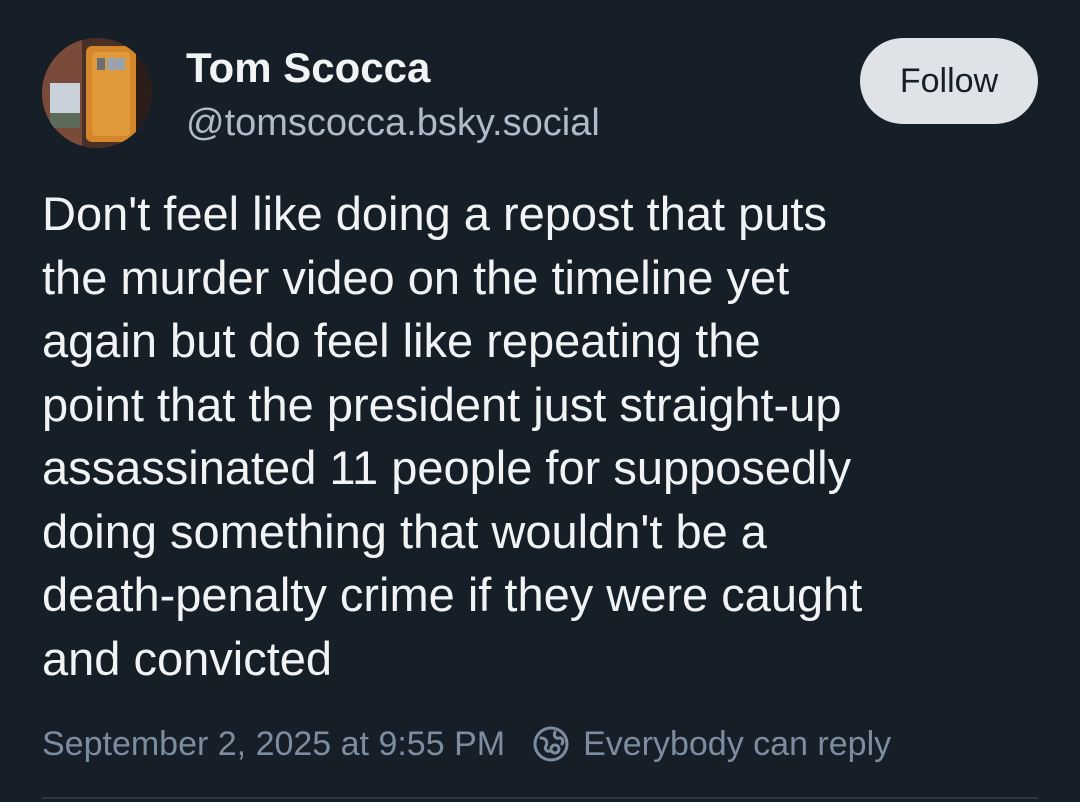  Describe the element at coordinates (393, 123) in the screenshot. I see `author-handle: @tomscocca.bsky.social` at that location.